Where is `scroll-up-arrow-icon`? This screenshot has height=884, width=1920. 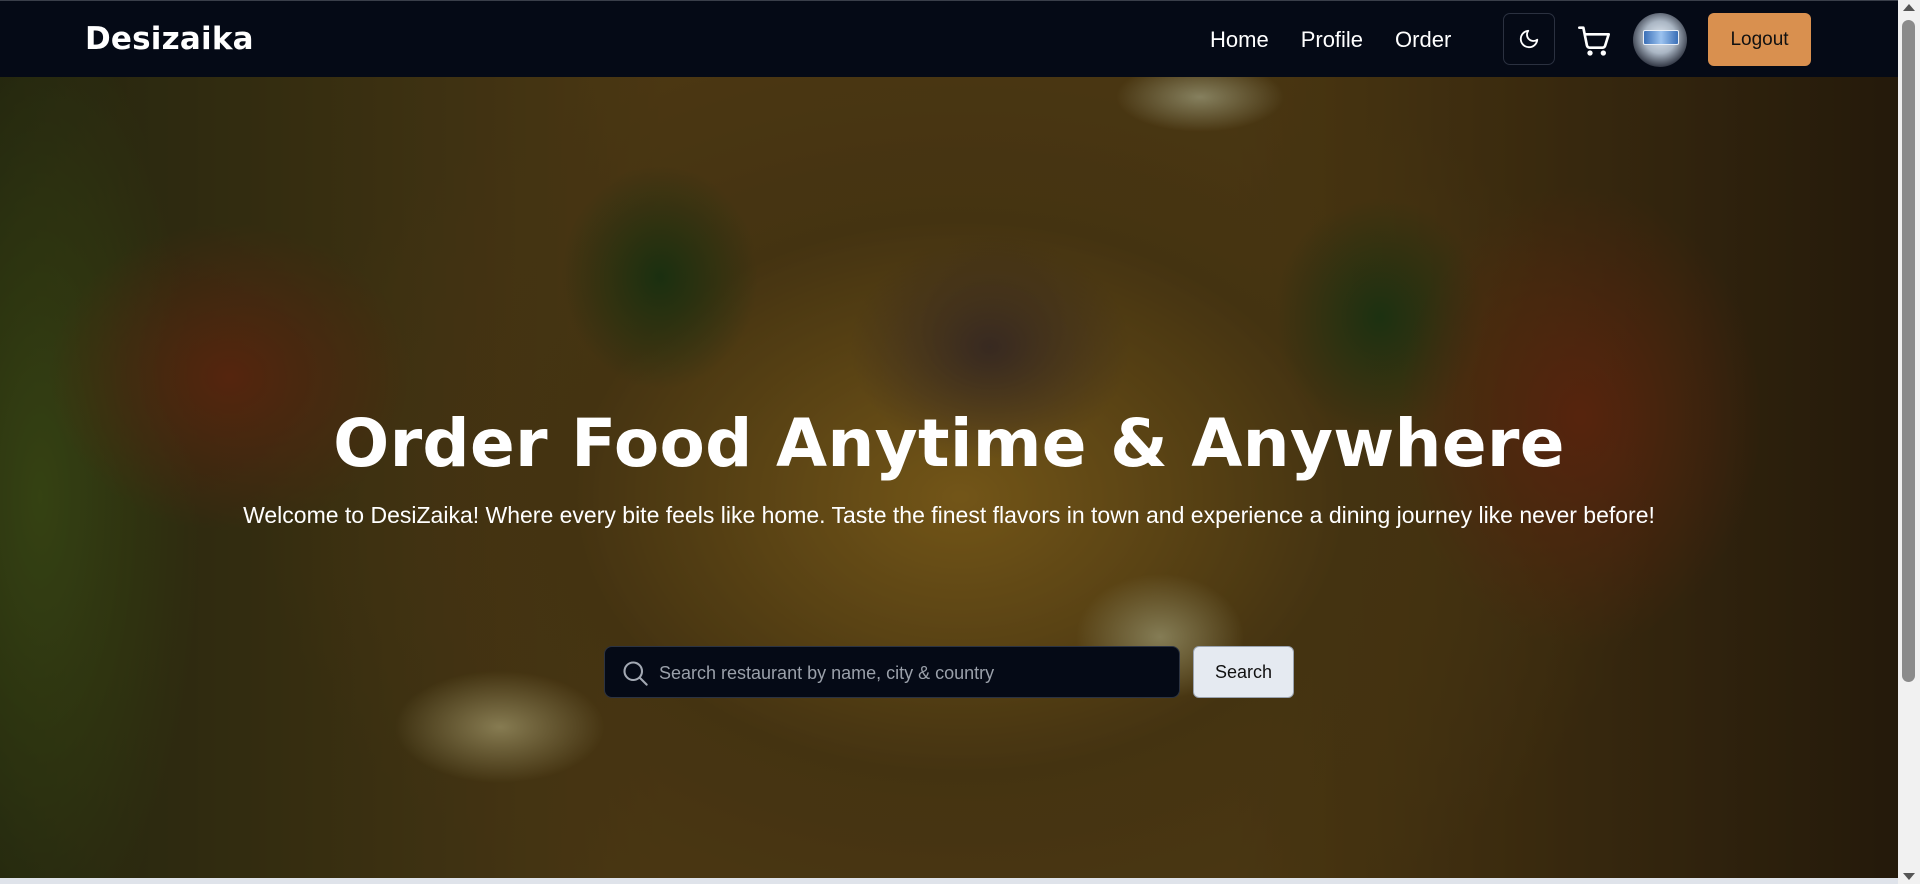 scroll-up-arrow-icon is located at coordinates (1909, 7).